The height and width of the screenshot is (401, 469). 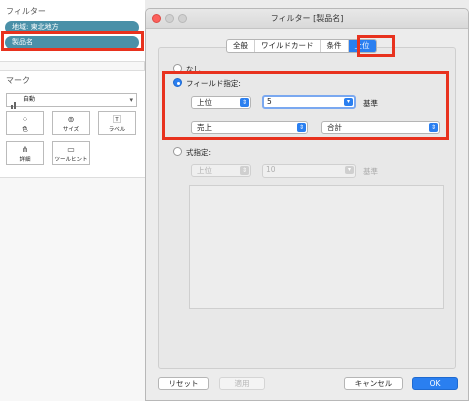 I want to click on marks-title: マーク, so click(x=18, y=80).